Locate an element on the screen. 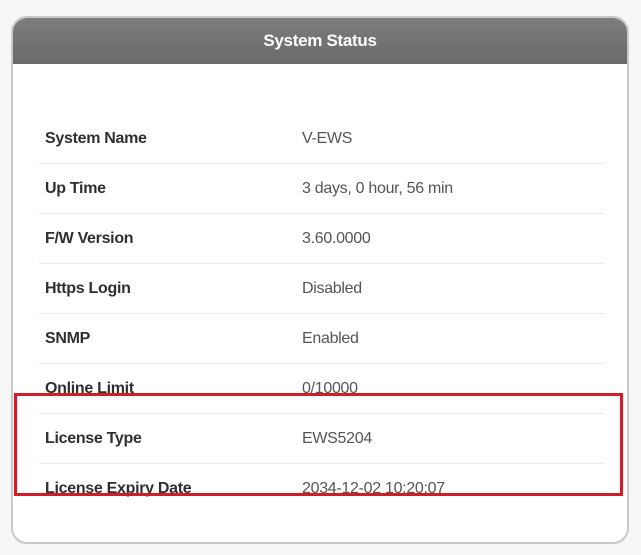  row-value: 2034-12-02 10:20:07 is located at coordinates (373, 488).